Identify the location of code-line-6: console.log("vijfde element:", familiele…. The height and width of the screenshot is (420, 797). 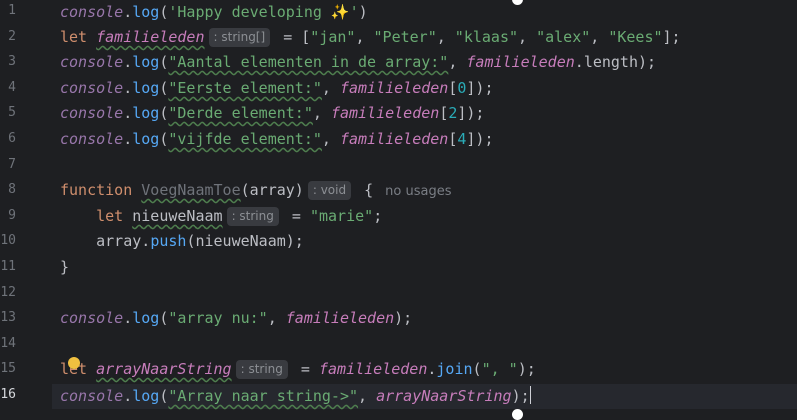
(277, 139).